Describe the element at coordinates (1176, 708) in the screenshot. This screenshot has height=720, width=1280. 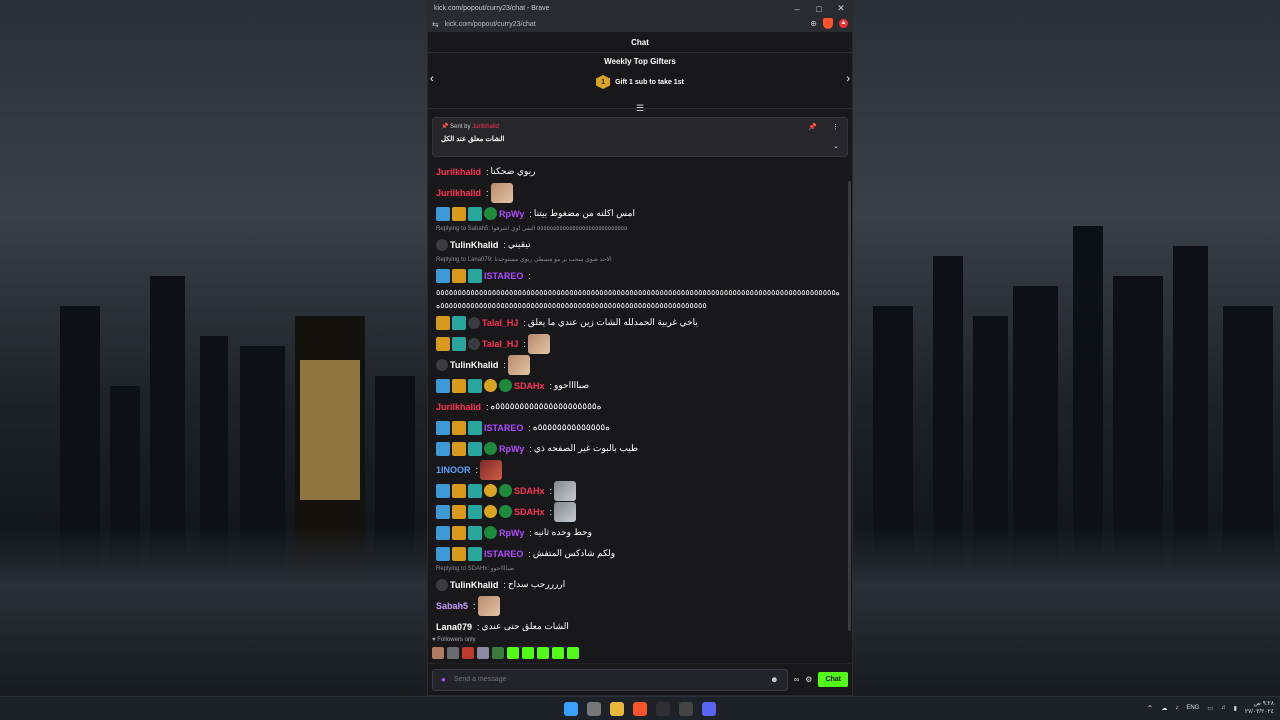
I see `mic-tray-icon: ♪` at that location.